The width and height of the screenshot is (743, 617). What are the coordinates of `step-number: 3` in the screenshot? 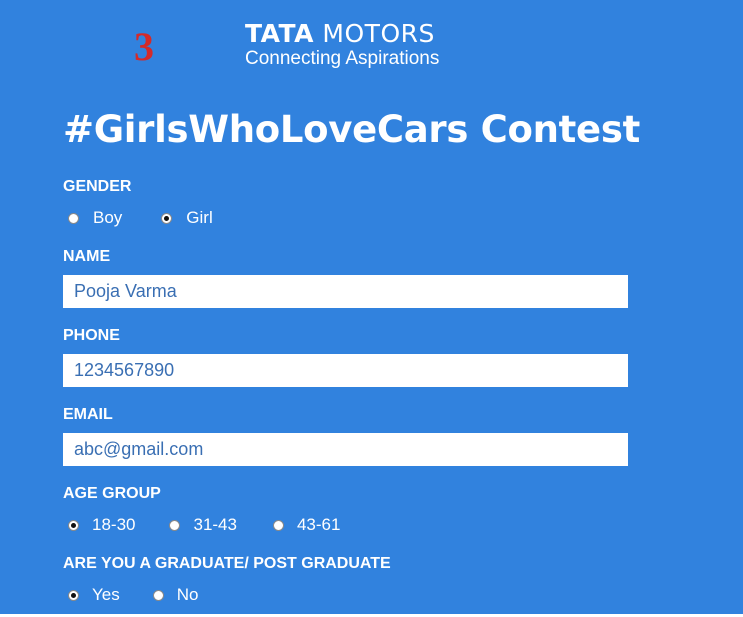 It's located at (144, 46).